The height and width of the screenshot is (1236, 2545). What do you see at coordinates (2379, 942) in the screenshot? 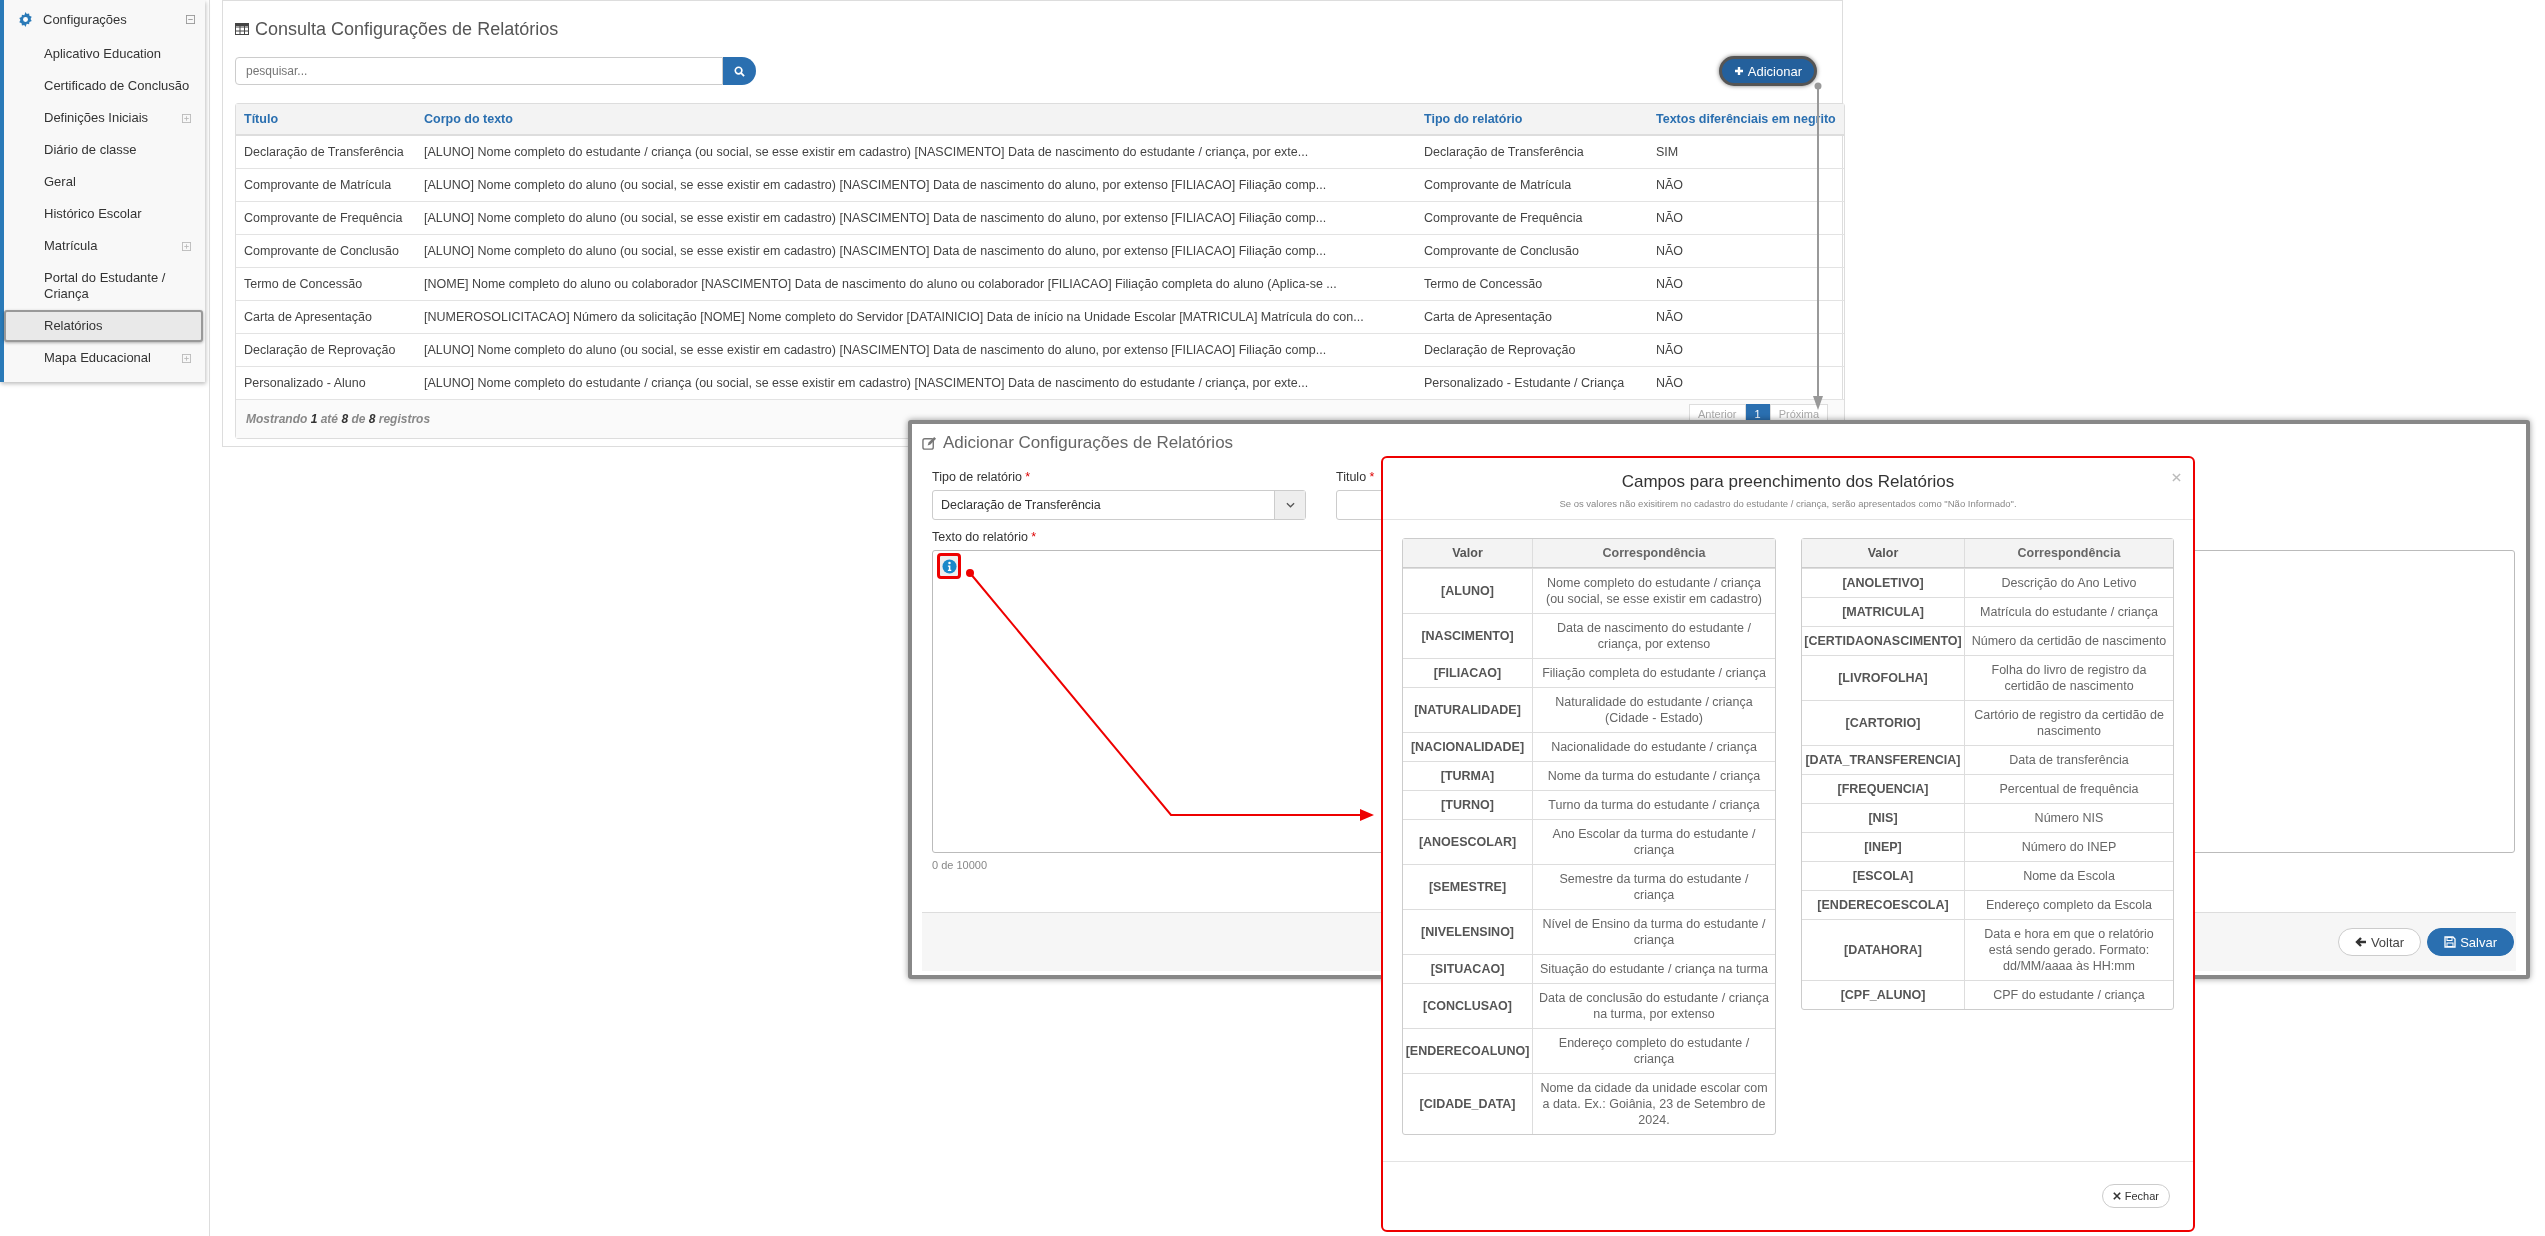
I see `back-button: Voltar` at bounding box center [2379, 942].